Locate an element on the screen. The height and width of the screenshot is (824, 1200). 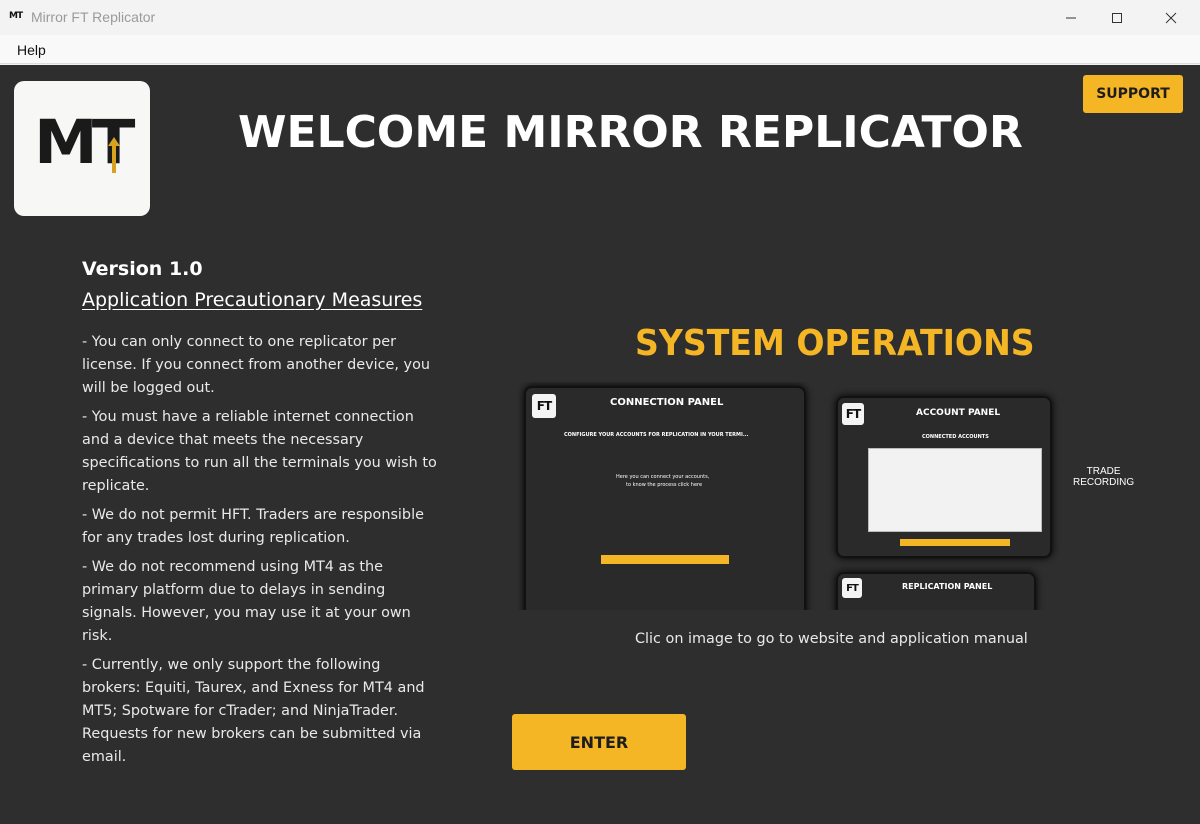
minimize-icon is located at coordinates (1071, 17).